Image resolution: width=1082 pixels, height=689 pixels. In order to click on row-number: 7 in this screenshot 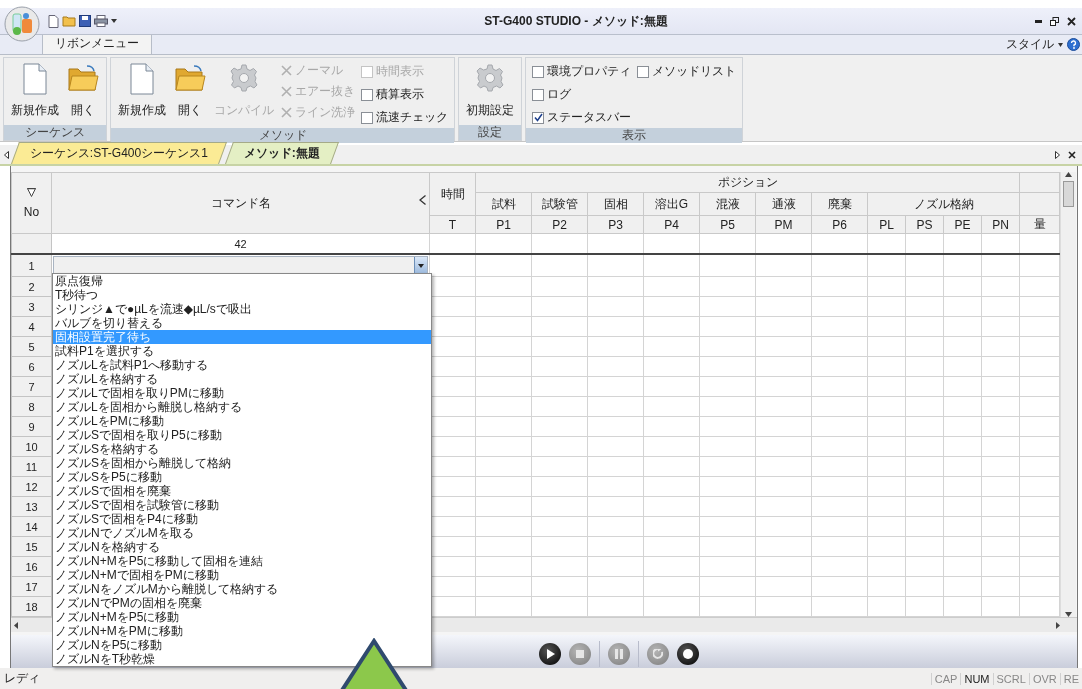, I will do `click(31, 386)`.